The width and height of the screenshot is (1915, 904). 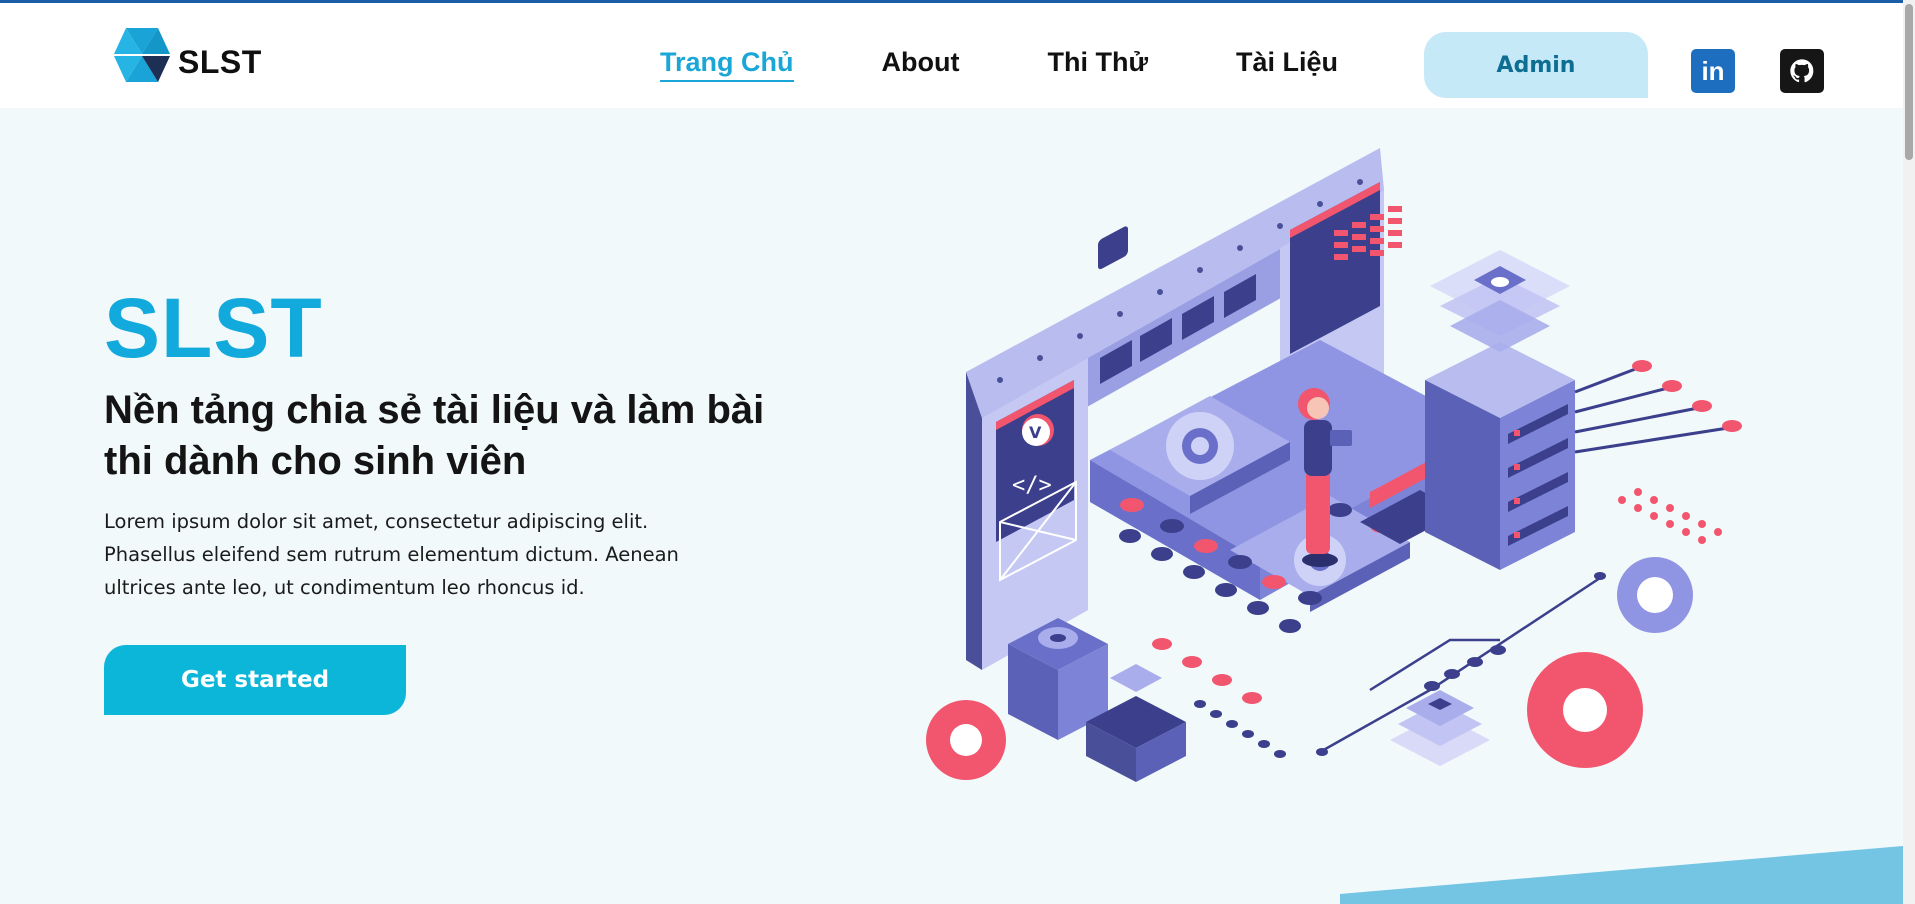 What do you see at coordinates (1621, 875) in the screenshot?
I see `decorative-wave-shape` at bounding box center [1621, 875].